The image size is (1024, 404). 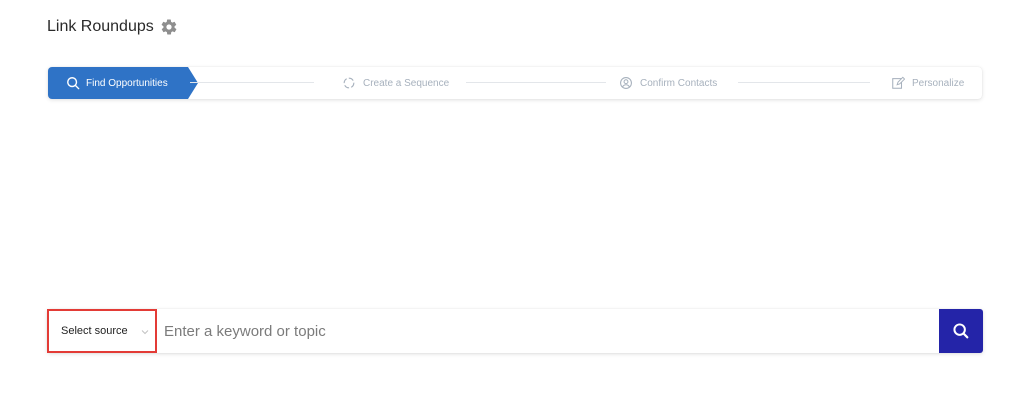 I want to click on step-find-opportunities: Find Opportunities, so click(x=123, y=83).